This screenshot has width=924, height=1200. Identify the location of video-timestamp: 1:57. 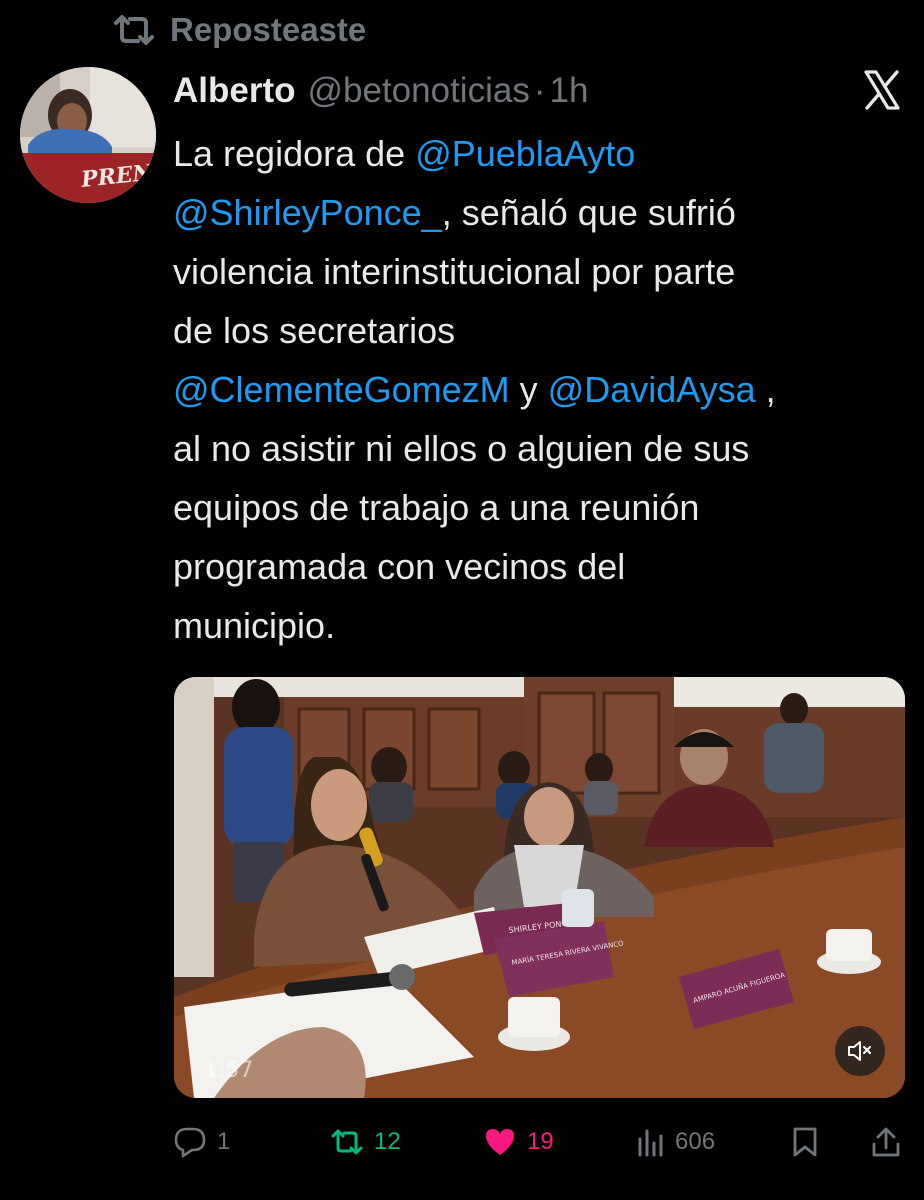
(228, 1070).